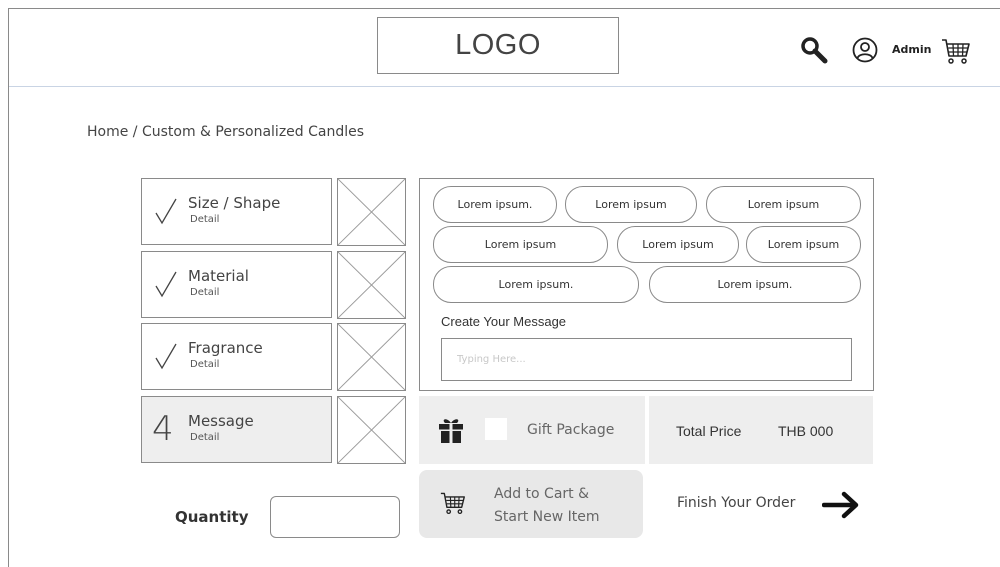 This screenshot has height=567, width=1000. I want to click on arrow-right-icon, so click(841, 505).